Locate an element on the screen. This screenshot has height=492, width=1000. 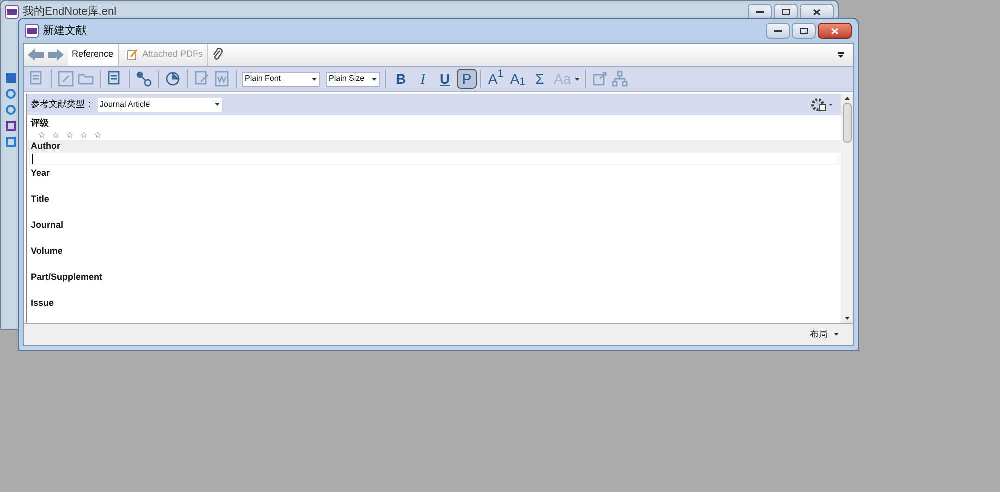
field-label: Author is located at coordinates (434, 146).